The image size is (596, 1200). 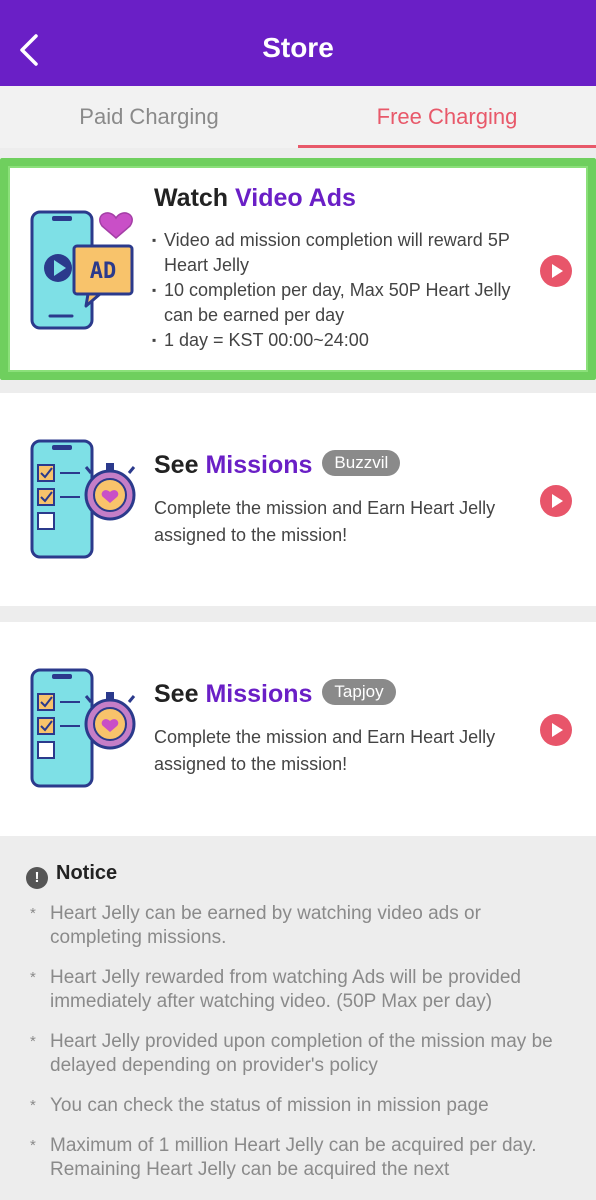 I want to click on card-title: See Missions Tapjoy, so click(x=275, y=694).